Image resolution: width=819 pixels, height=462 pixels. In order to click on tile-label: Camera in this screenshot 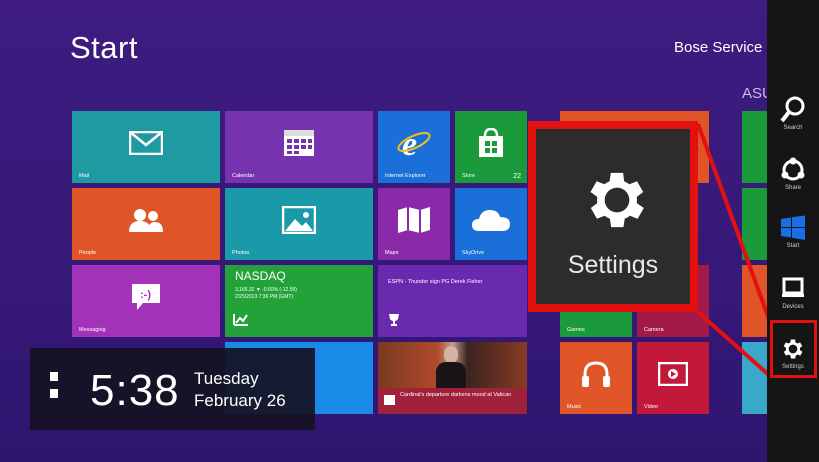, I will do `click(654, 330)`.